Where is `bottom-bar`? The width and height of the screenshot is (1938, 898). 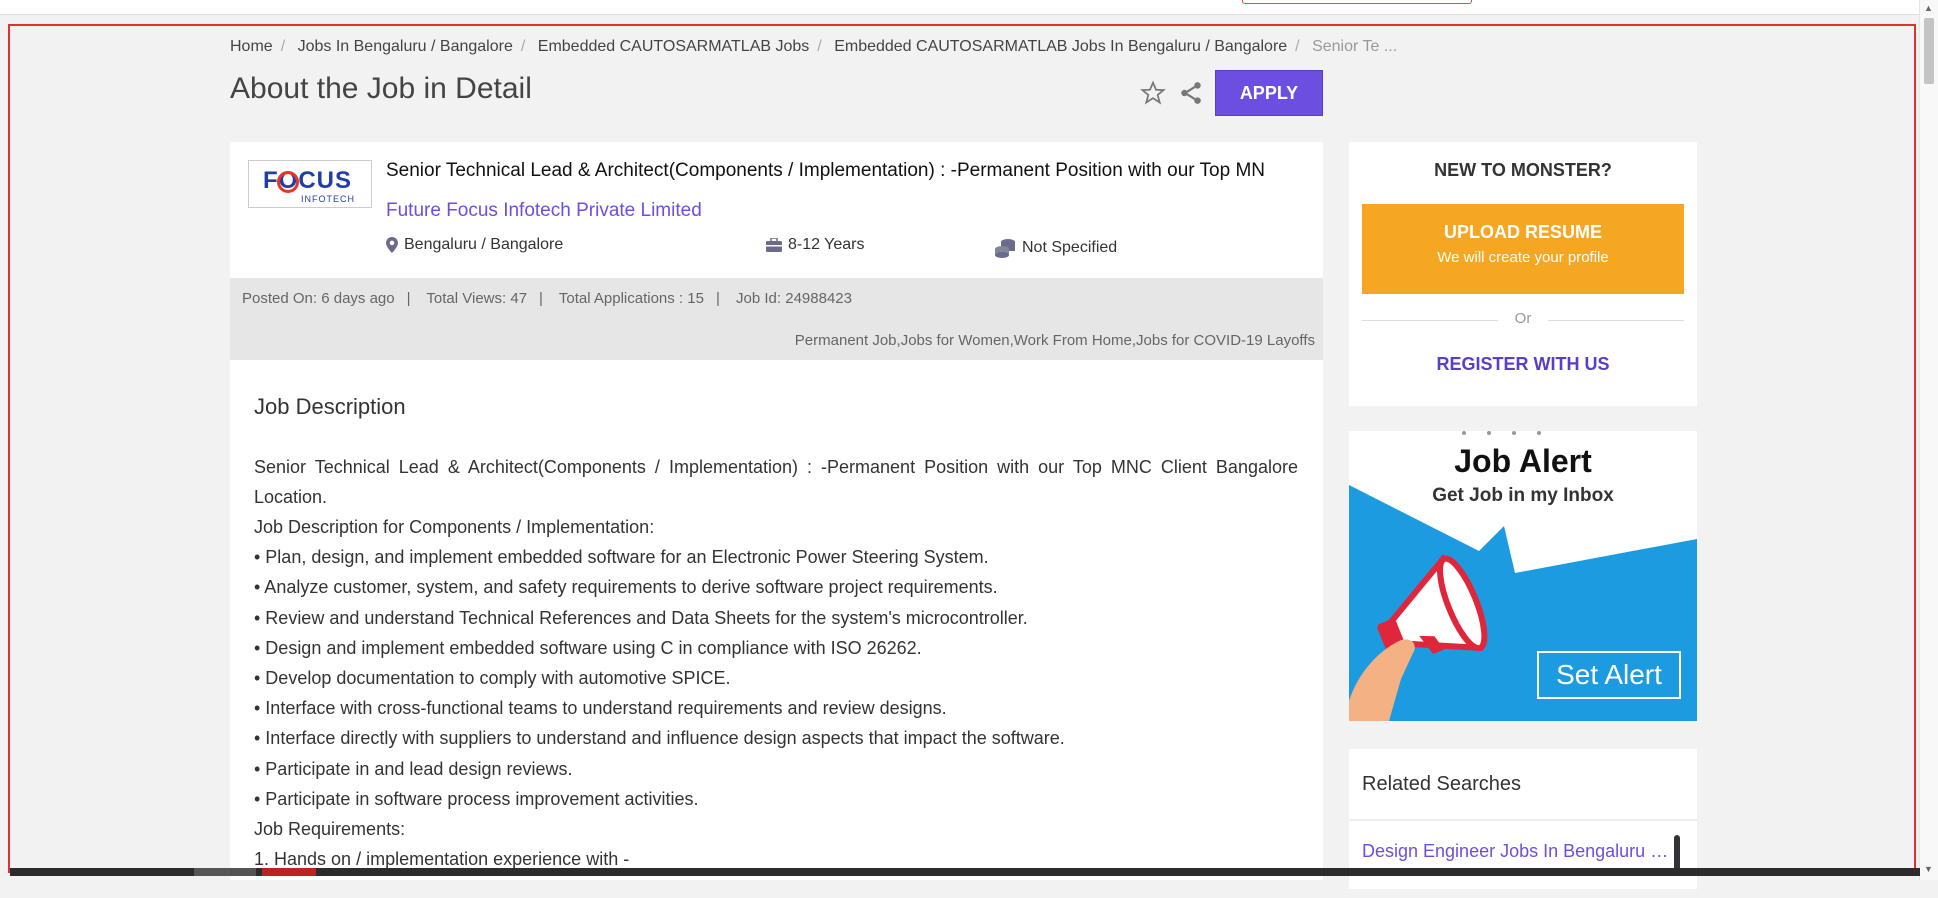
bottom-bar is located at coordinates (965, 872).